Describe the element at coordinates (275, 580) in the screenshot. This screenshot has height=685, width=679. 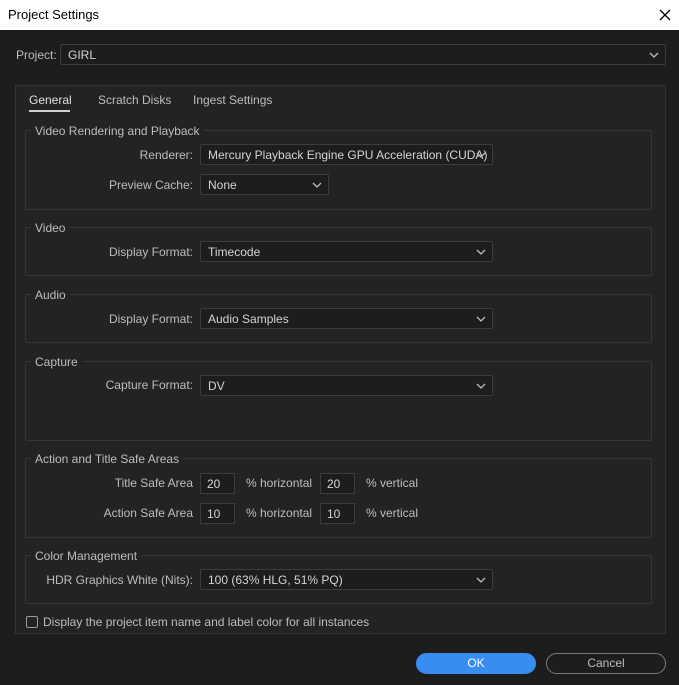
I see `hdr-graphics-white-value: 100 (63% HLG, 51% PQ)` at that location.